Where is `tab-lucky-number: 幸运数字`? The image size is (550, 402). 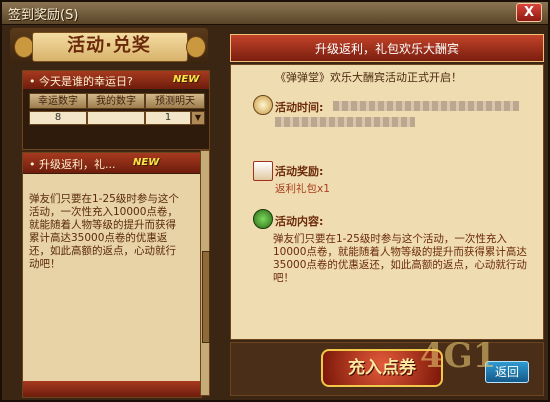 tab-lucky-number: 幸运数字 is located at coordinates (58, 101).